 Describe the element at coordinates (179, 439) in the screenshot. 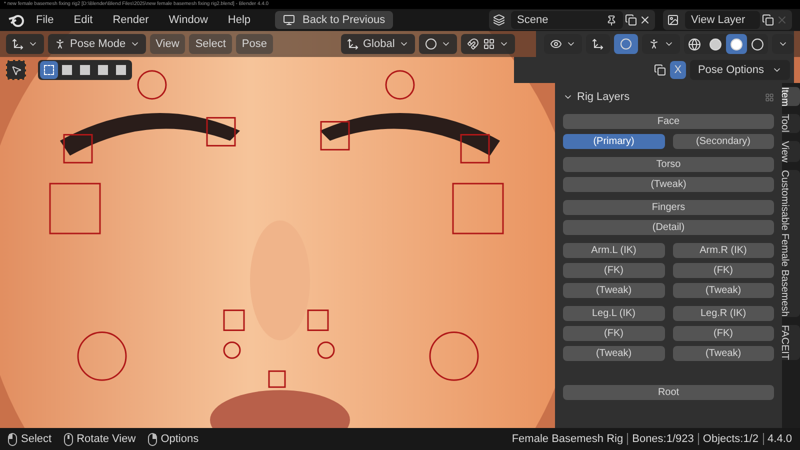

I see `status-hint: Options` at that location.